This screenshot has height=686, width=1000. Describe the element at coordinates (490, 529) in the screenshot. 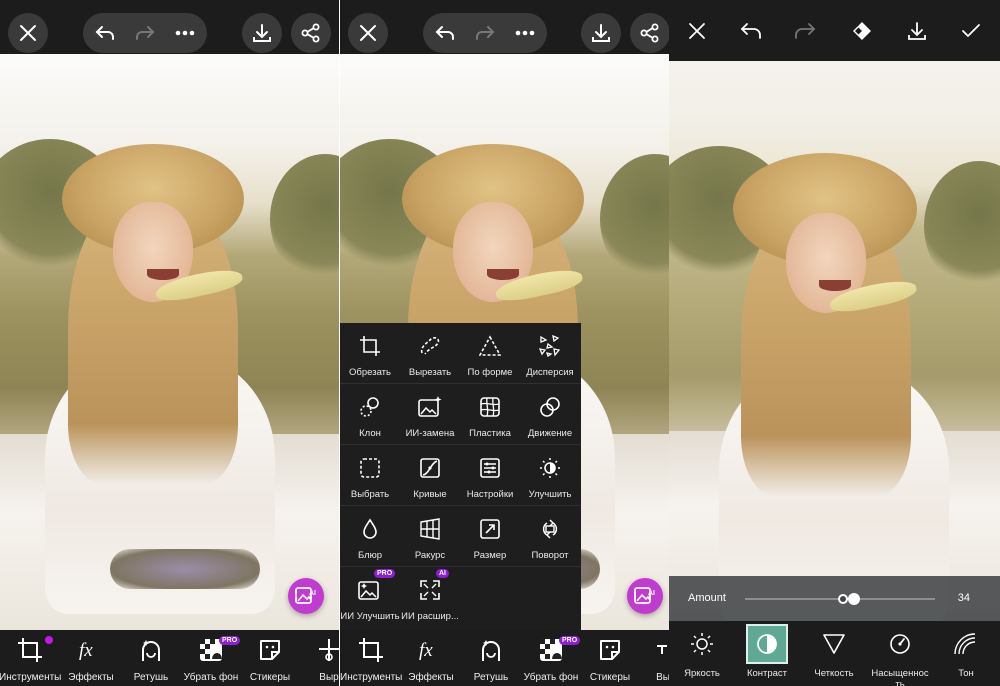

I see `resize-icon` at that location.